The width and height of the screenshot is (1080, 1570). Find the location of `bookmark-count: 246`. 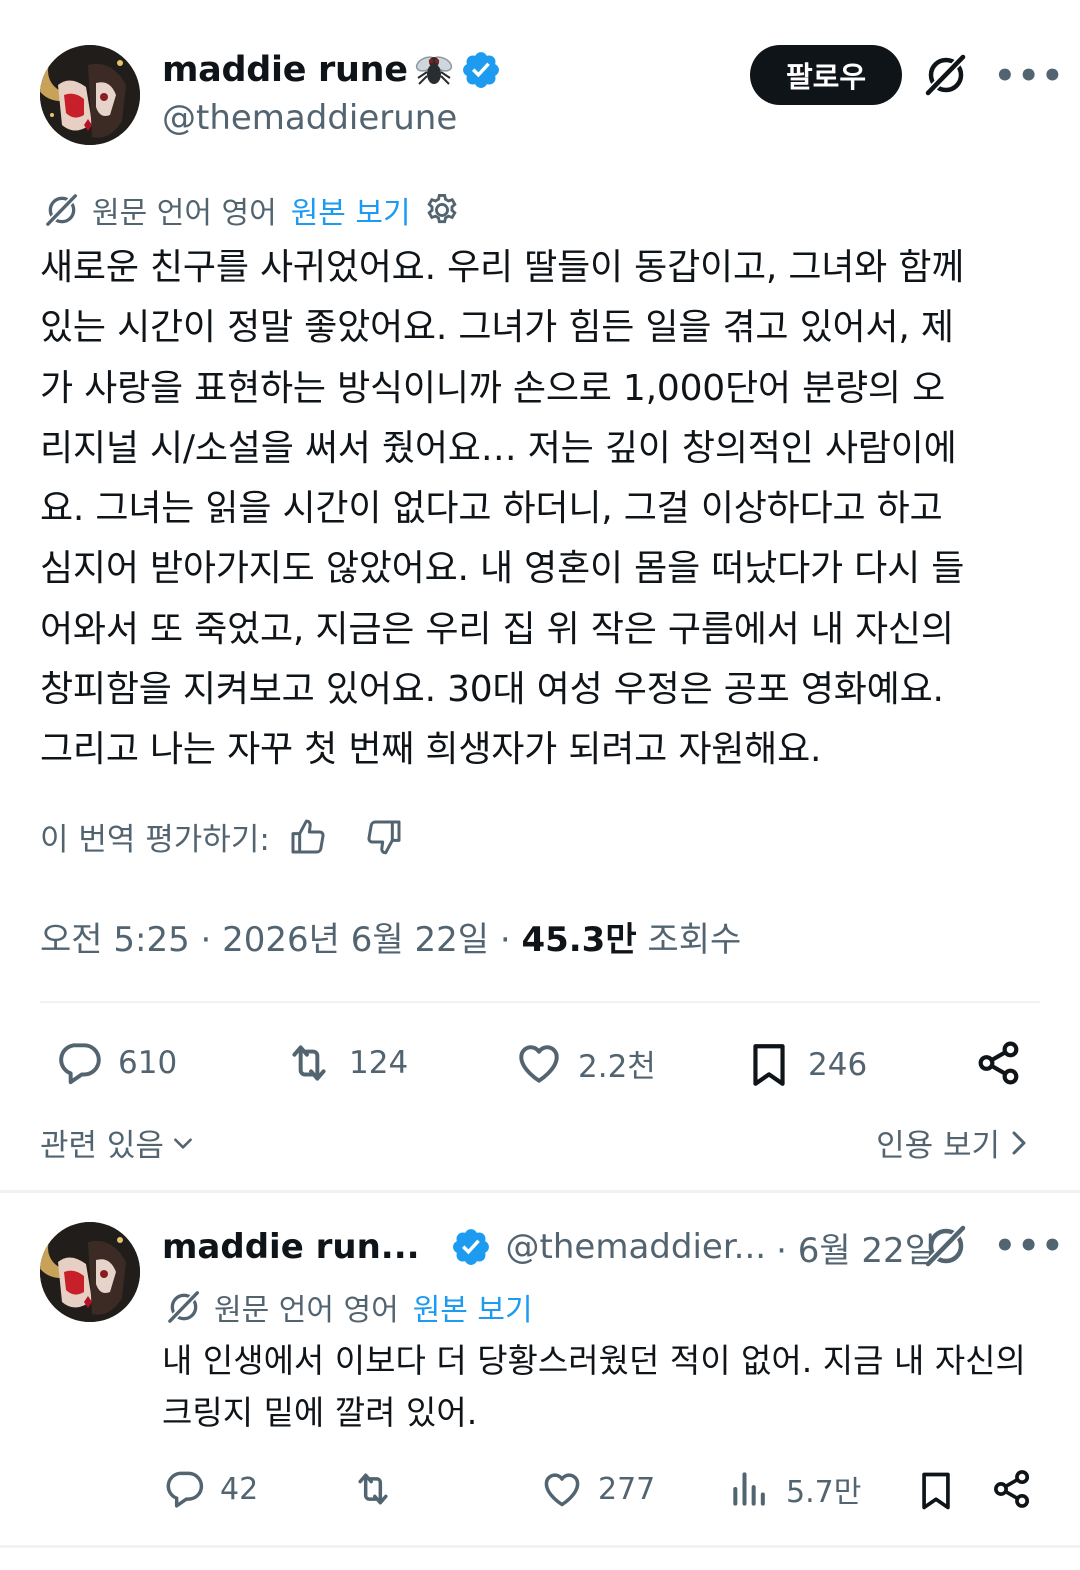

bookmark-count: 246 is located at coordinates (838, 1065).